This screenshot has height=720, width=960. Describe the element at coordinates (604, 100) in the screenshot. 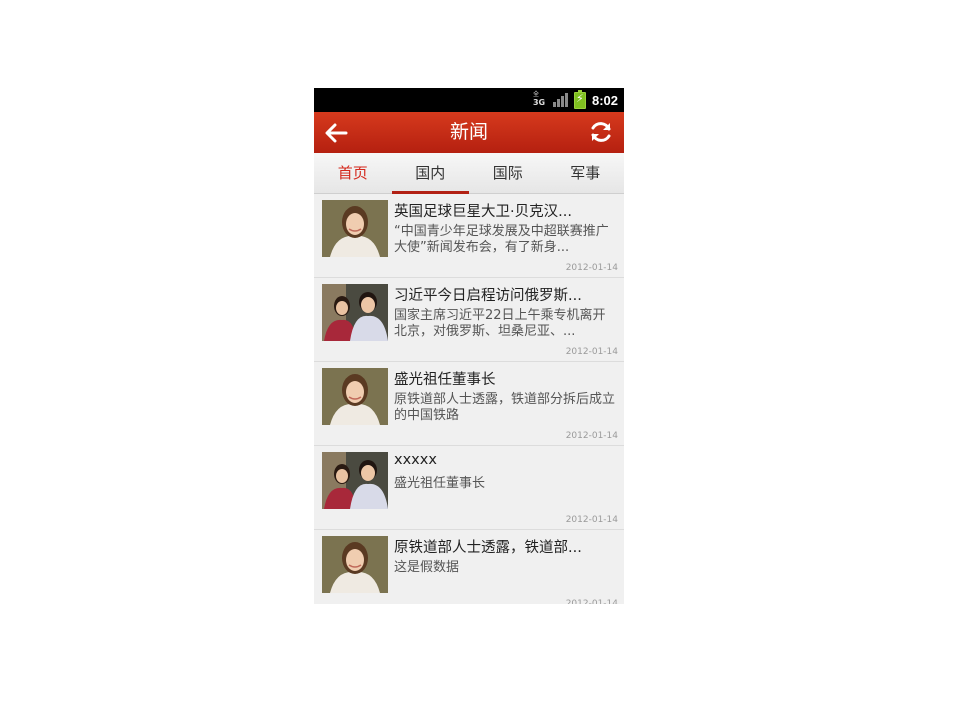

I see `clock: 8:02` at that location.